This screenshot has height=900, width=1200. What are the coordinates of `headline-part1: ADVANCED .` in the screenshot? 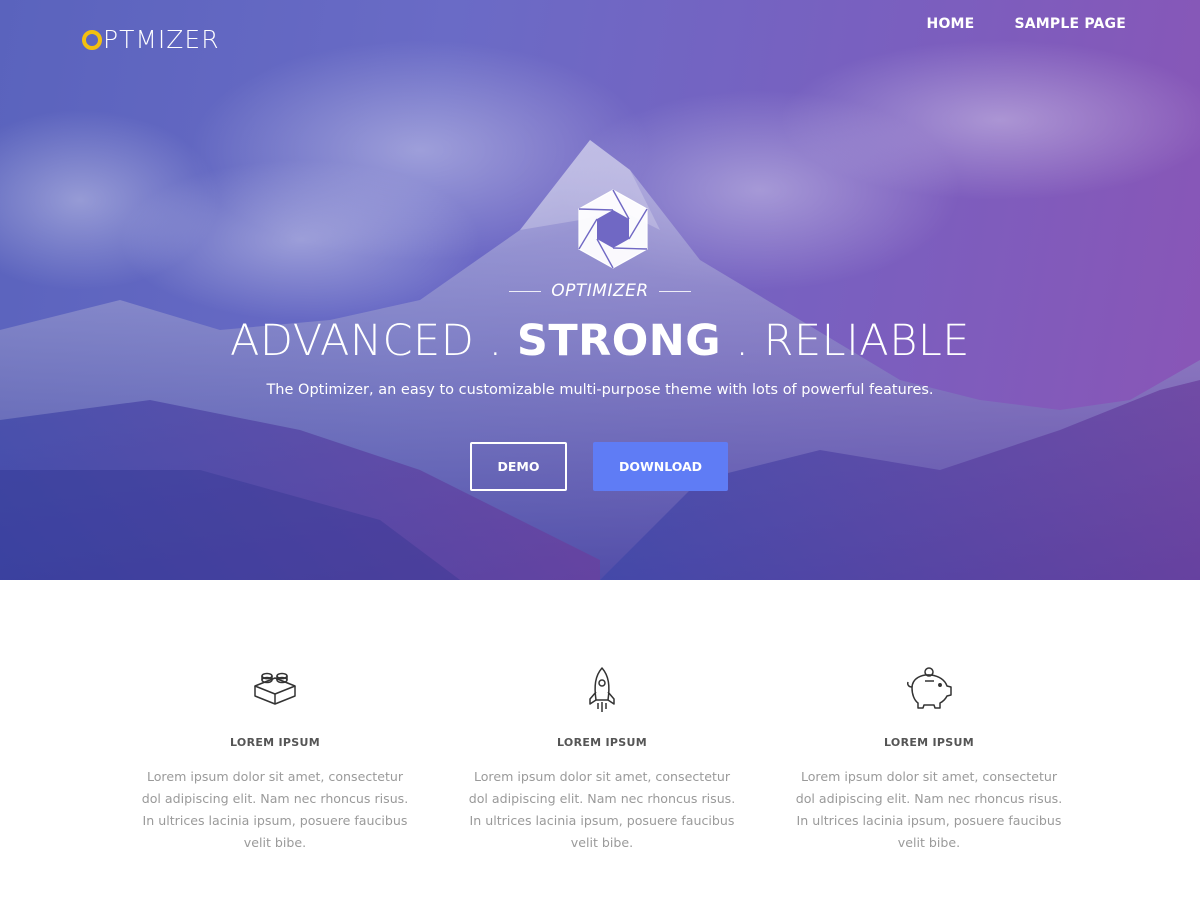 It's located at (373, 341).